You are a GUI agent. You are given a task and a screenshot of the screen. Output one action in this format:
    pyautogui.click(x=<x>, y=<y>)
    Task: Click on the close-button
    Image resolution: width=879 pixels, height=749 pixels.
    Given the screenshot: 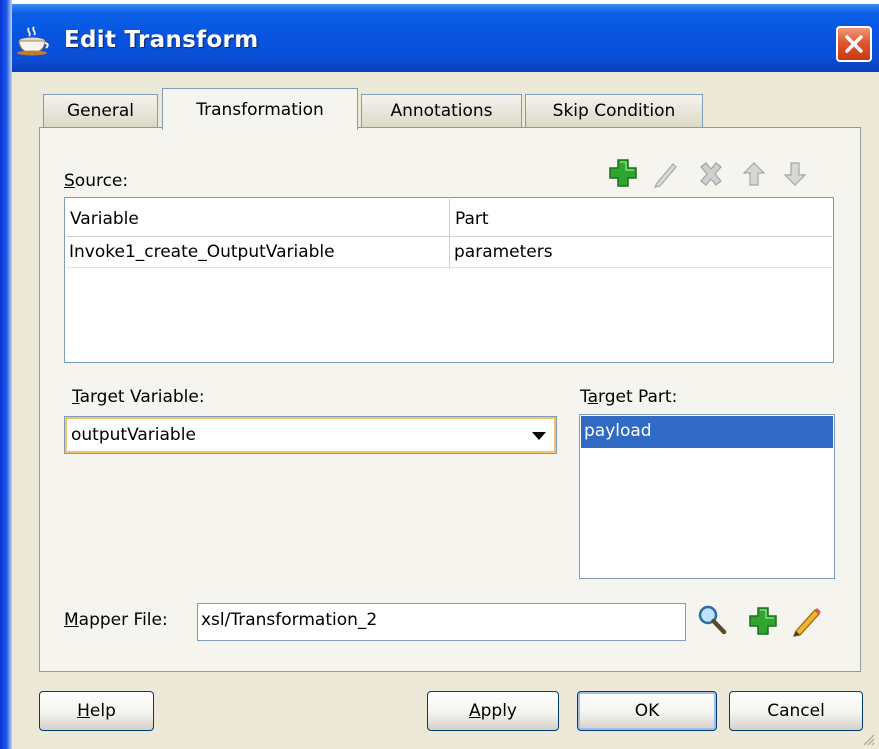 What is the action you would take?
    pyautogui.click(x=854, y=44)
    